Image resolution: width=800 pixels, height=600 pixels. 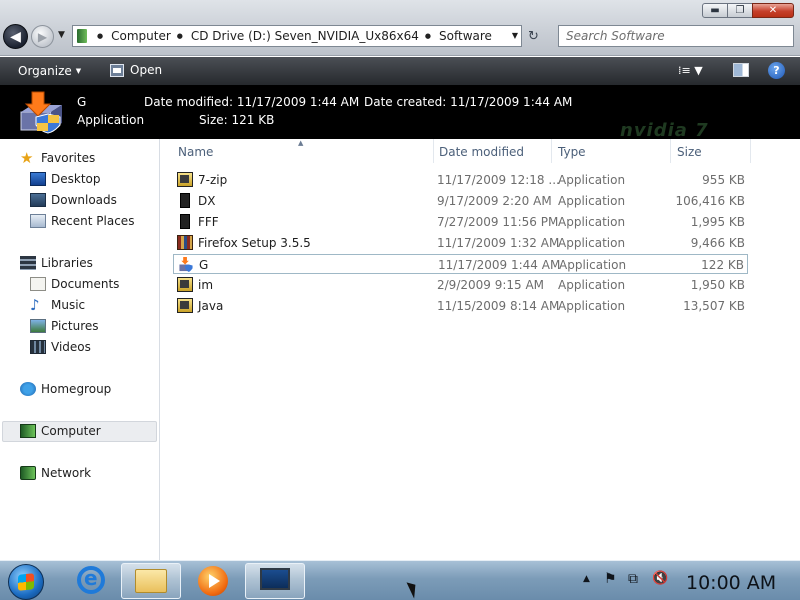 I want to click on column-header-size: Size, so click(x=711, y=151).